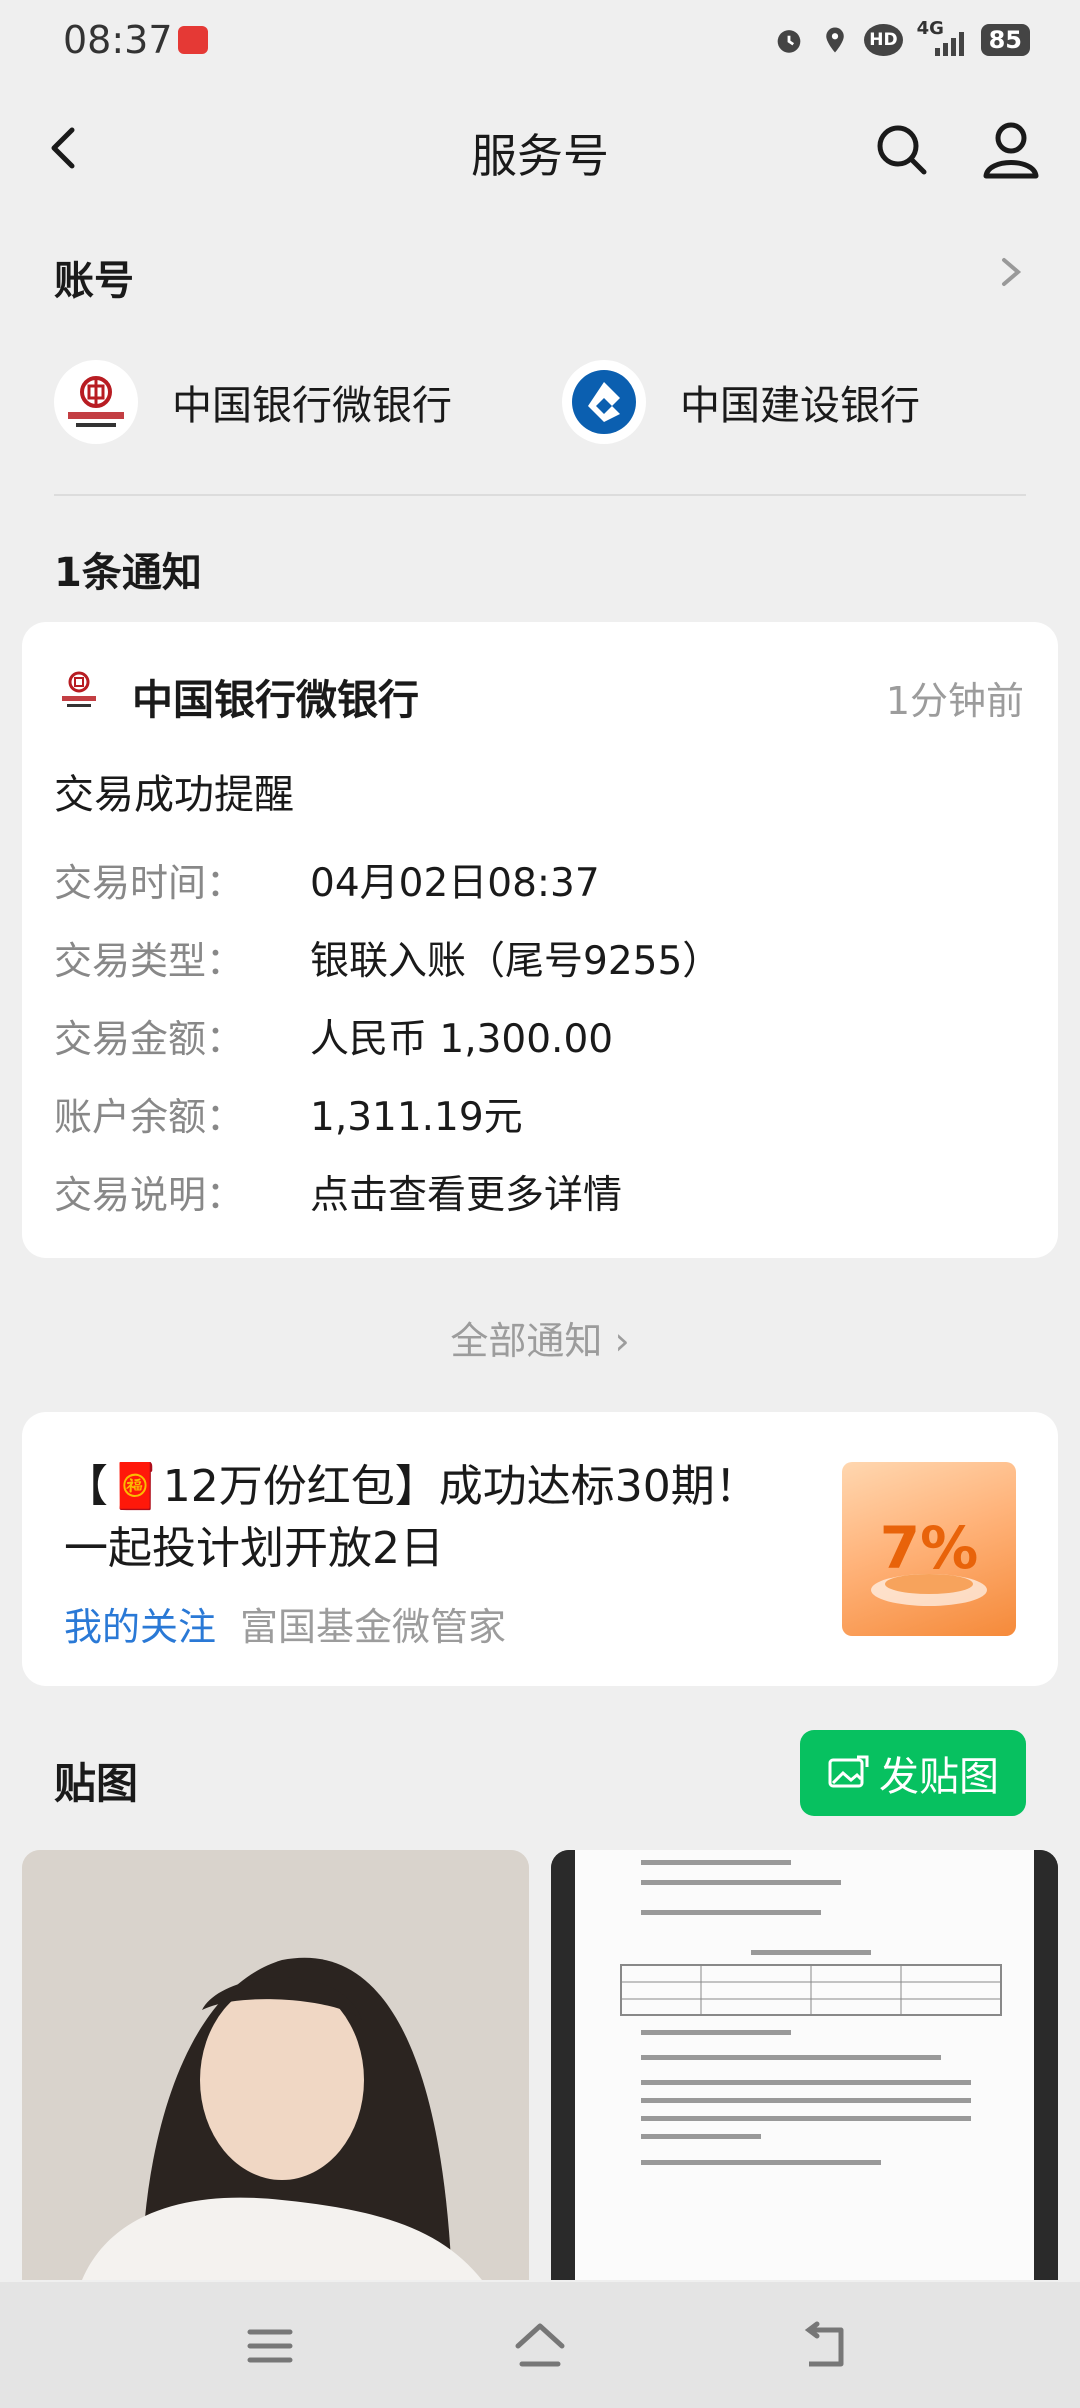 This screenshot has height=2408, width=1080. I want to click on image-icon, so click(848, 1771).